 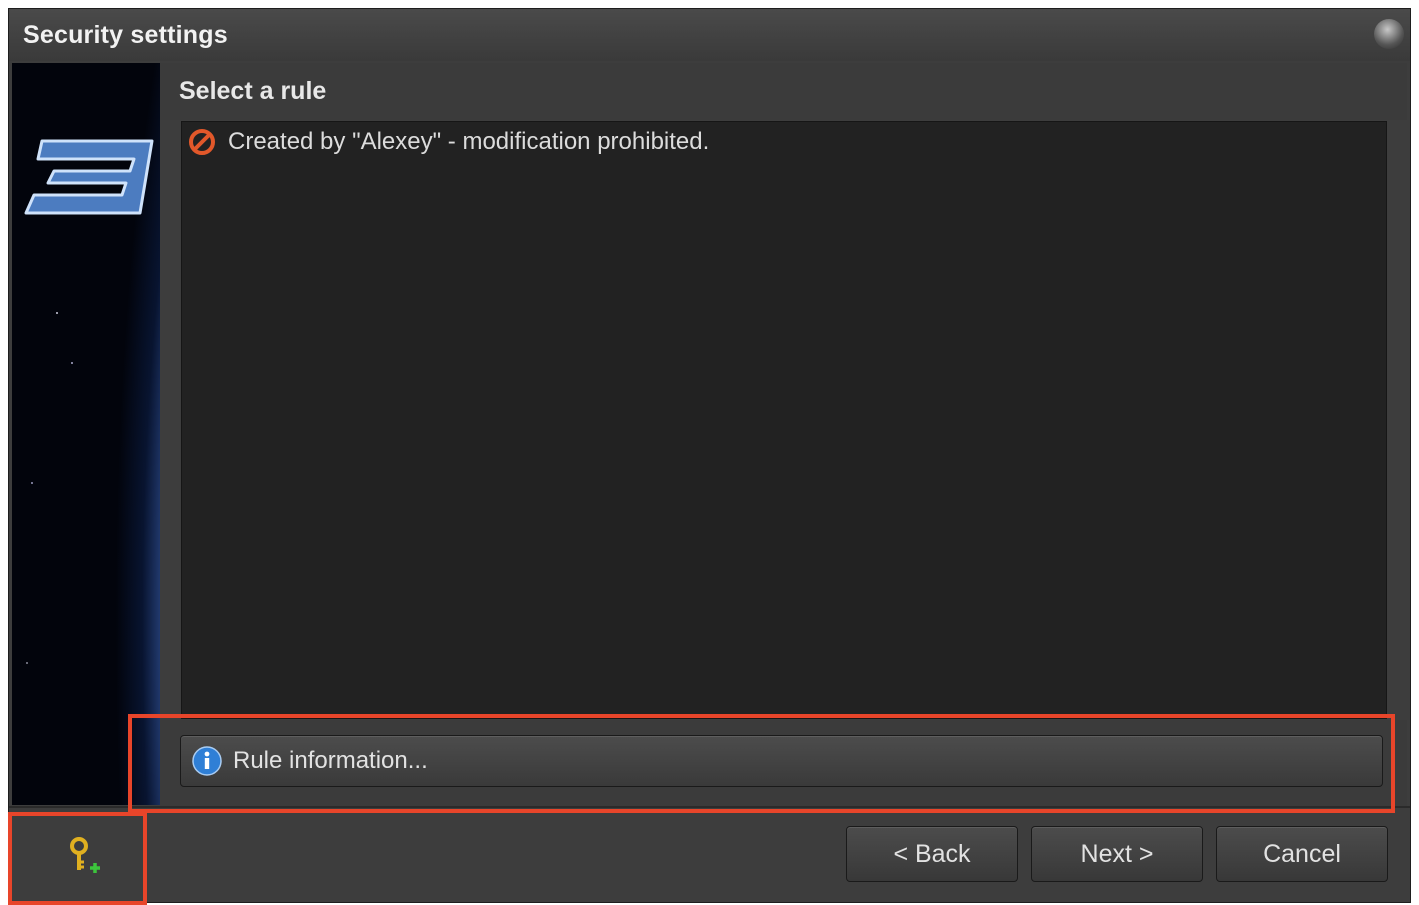 What do you see at coordinates (709, 807) in the screenshot?
I see `footer-divider` at bounding box center [709, 807].